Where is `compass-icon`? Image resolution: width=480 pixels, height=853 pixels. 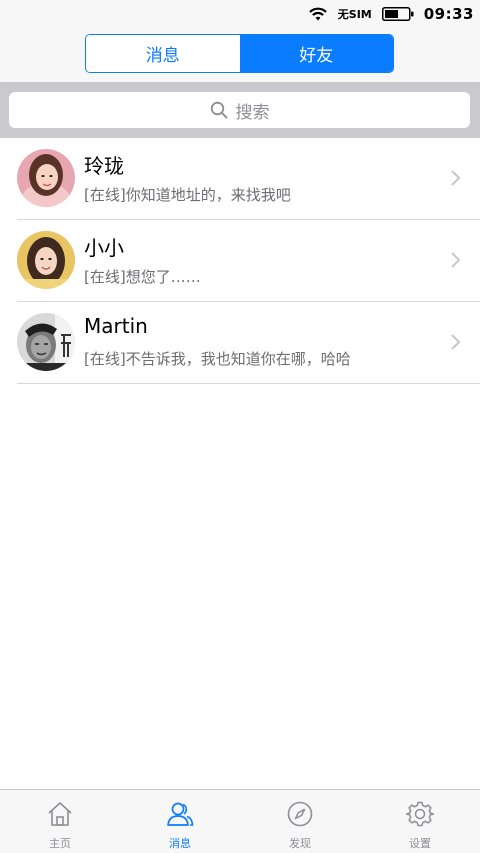
compass-icon is located at coordinates (300, 814).